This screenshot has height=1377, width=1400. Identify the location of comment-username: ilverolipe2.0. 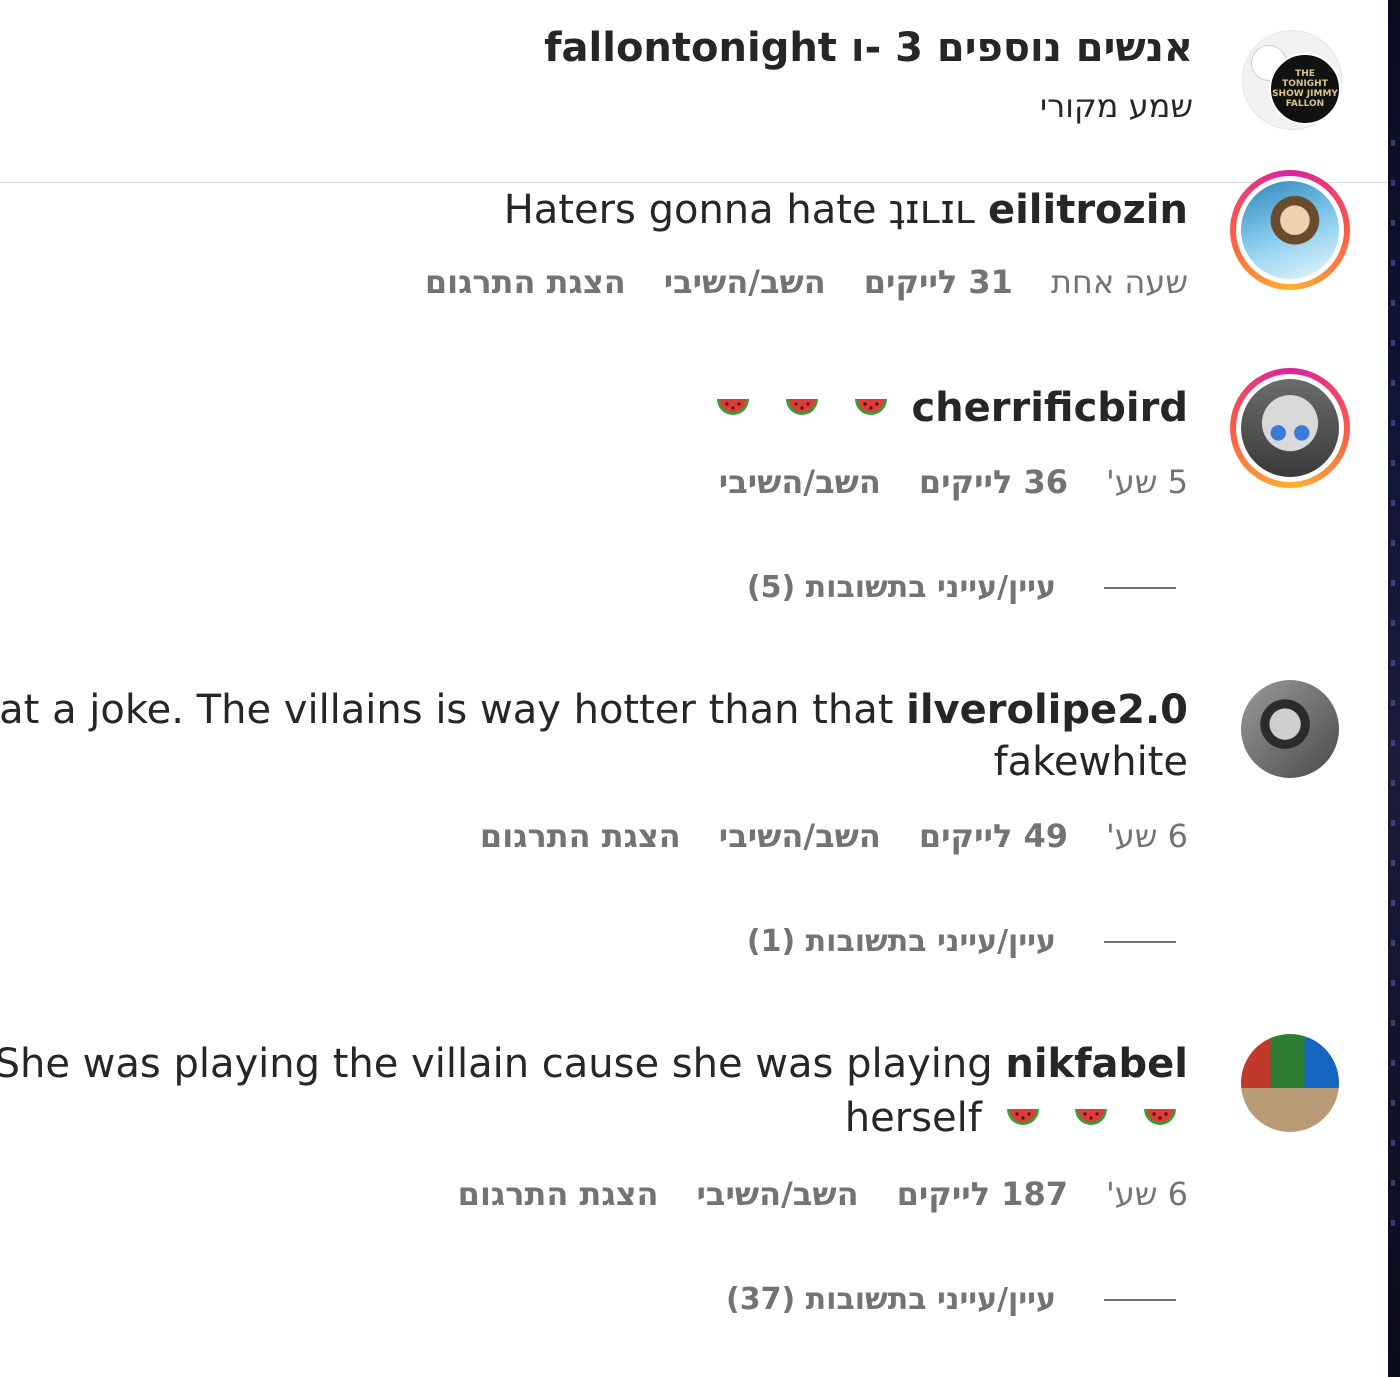
(1047, 710).